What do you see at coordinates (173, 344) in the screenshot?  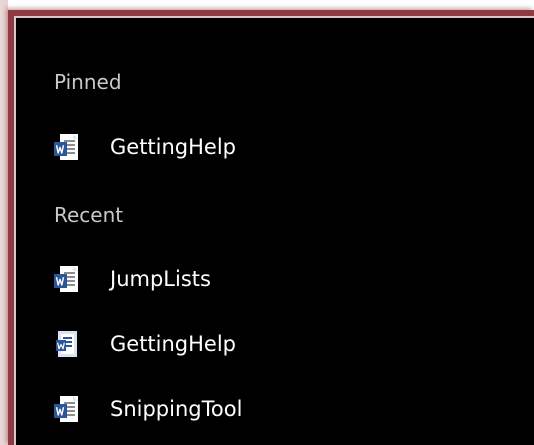 I see `recent-item-label: GettingHelp` at bounding box center [173, 344].